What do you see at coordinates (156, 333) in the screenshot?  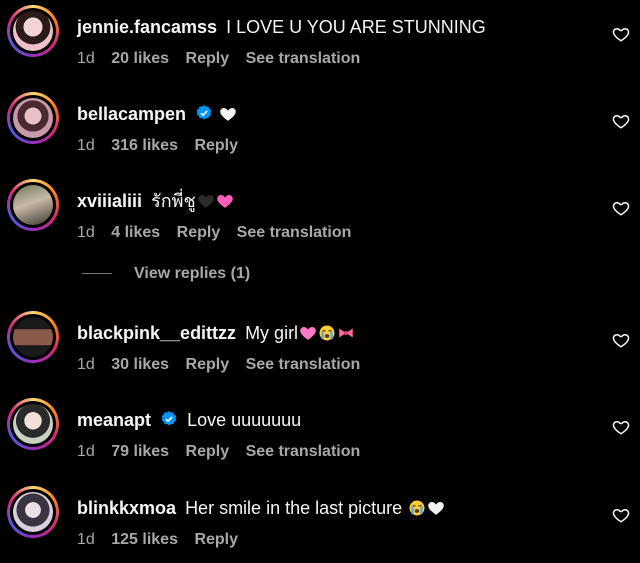 I see `username: blackpink__edittzz` at bounding box center [156, 333].